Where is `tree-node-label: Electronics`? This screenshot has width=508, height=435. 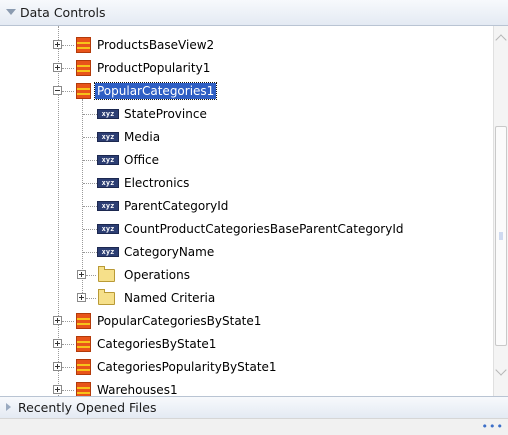 tree-node-label: Electronics is located at coordinates (157, 183).